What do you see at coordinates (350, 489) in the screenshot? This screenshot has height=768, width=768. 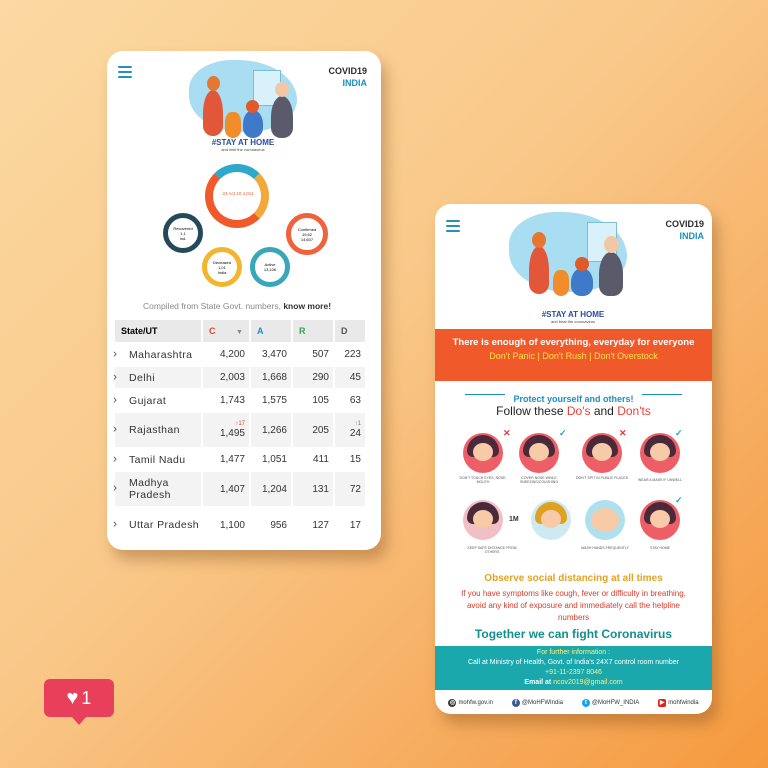 I see `cell-d: 72` at bounding box center [350, 489].